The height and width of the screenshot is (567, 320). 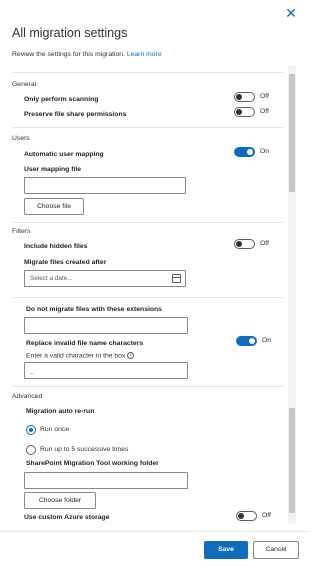 I want to click on close-icon: ✕, so click(x=291, y=13).